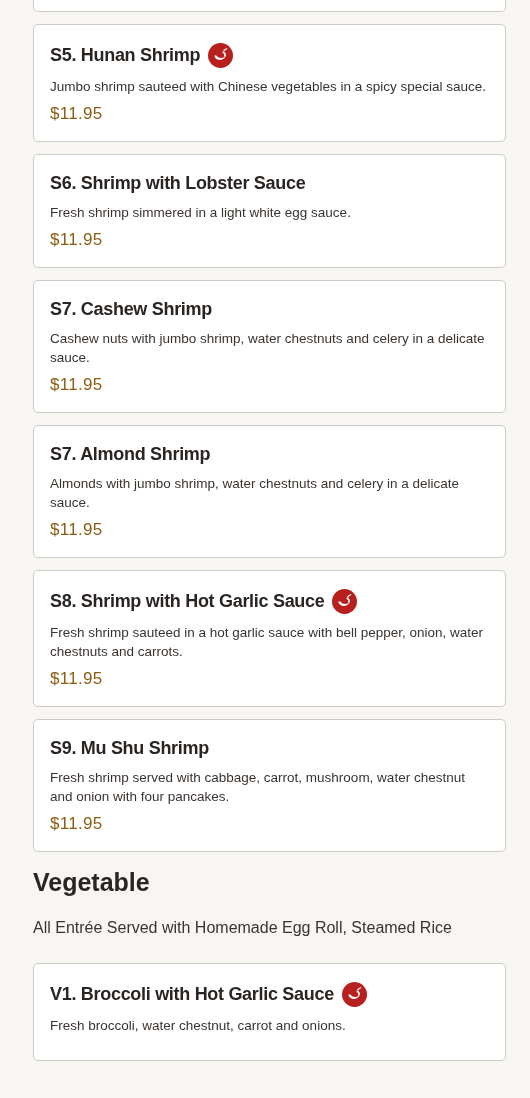  Describe the element at coordinates (268, 87) in the screenshot. I see `dish-description: Jumbo shrimp sauteed with Chinese vegetables in a spicy special sauce.` at that location.